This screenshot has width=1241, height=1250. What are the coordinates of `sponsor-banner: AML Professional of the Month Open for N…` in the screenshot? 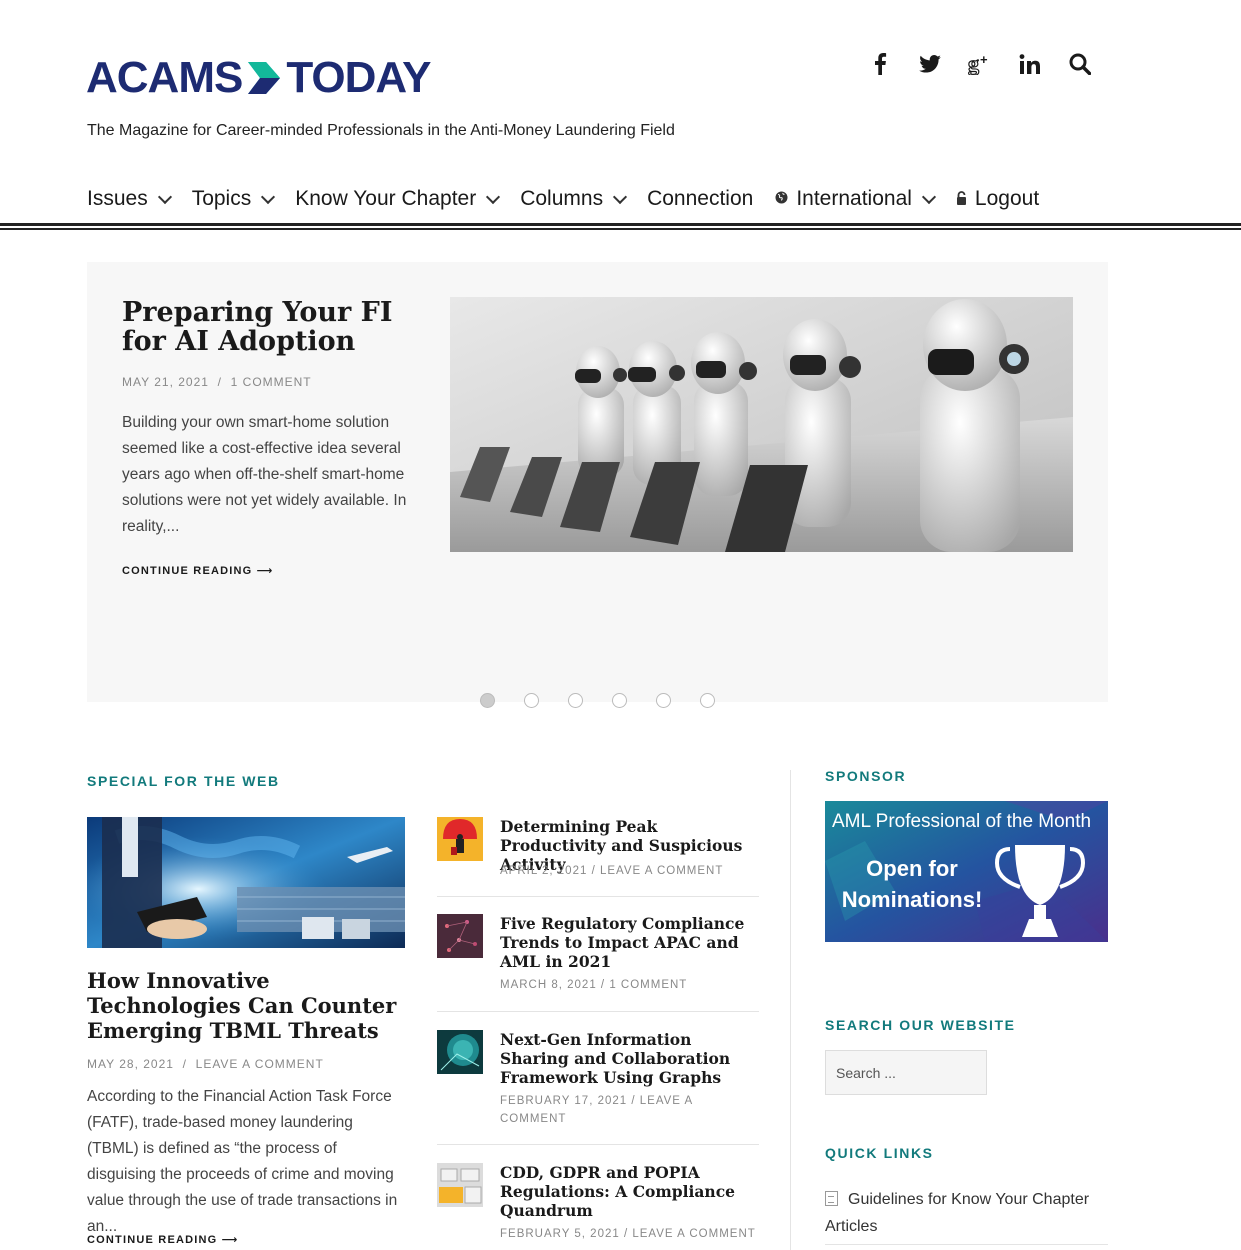 It's located at (966, 871).